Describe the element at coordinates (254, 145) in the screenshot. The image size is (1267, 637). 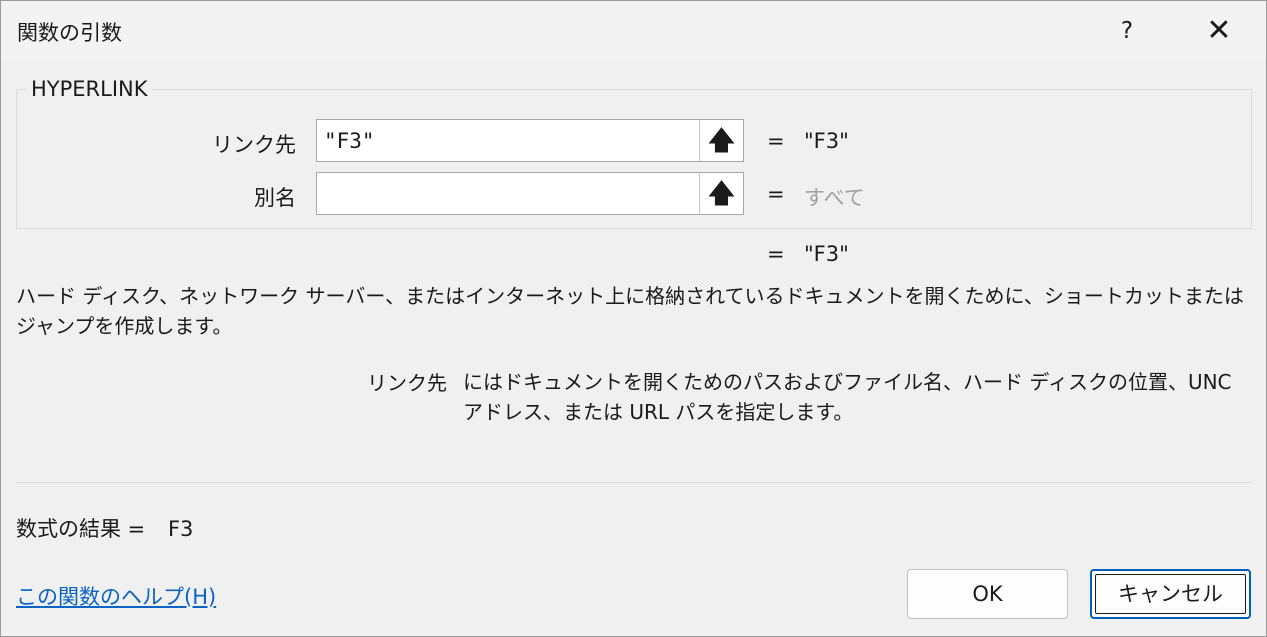
I see `arg-label-link-location: リンク先` at that location.